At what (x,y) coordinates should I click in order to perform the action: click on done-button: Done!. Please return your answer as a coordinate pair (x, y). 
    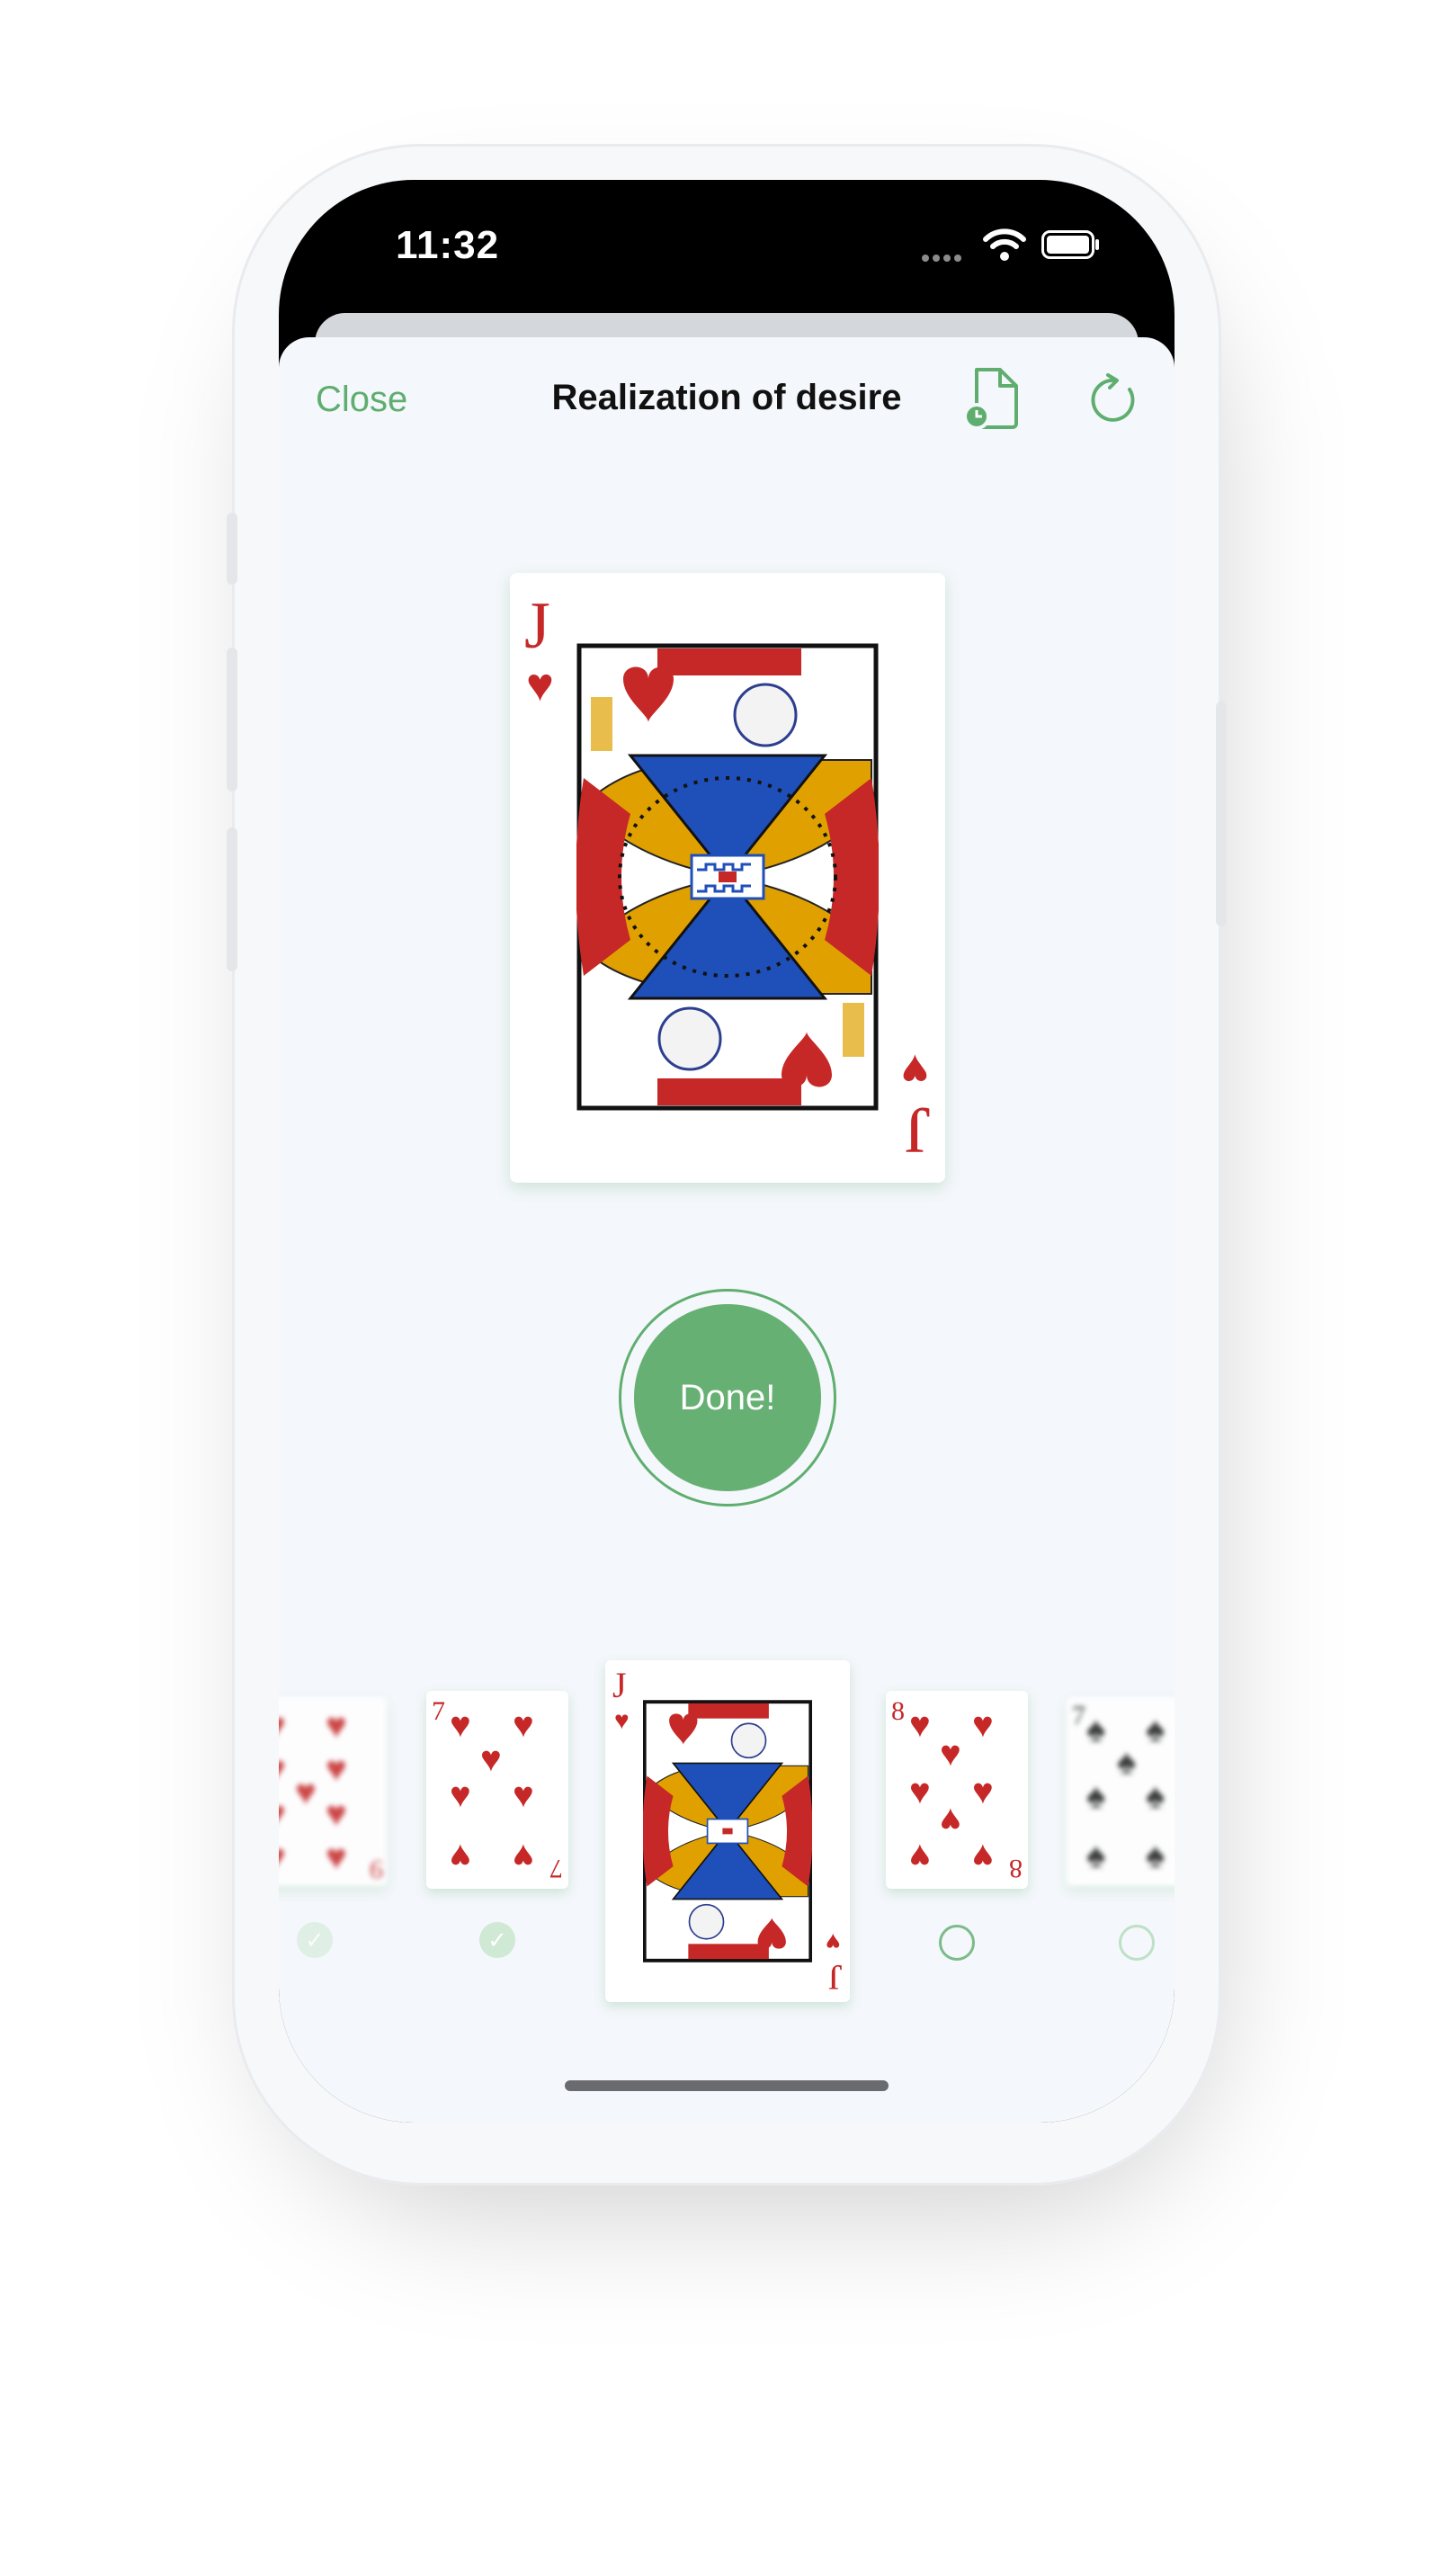
    Looking at the image, I should click on (727, 1398).